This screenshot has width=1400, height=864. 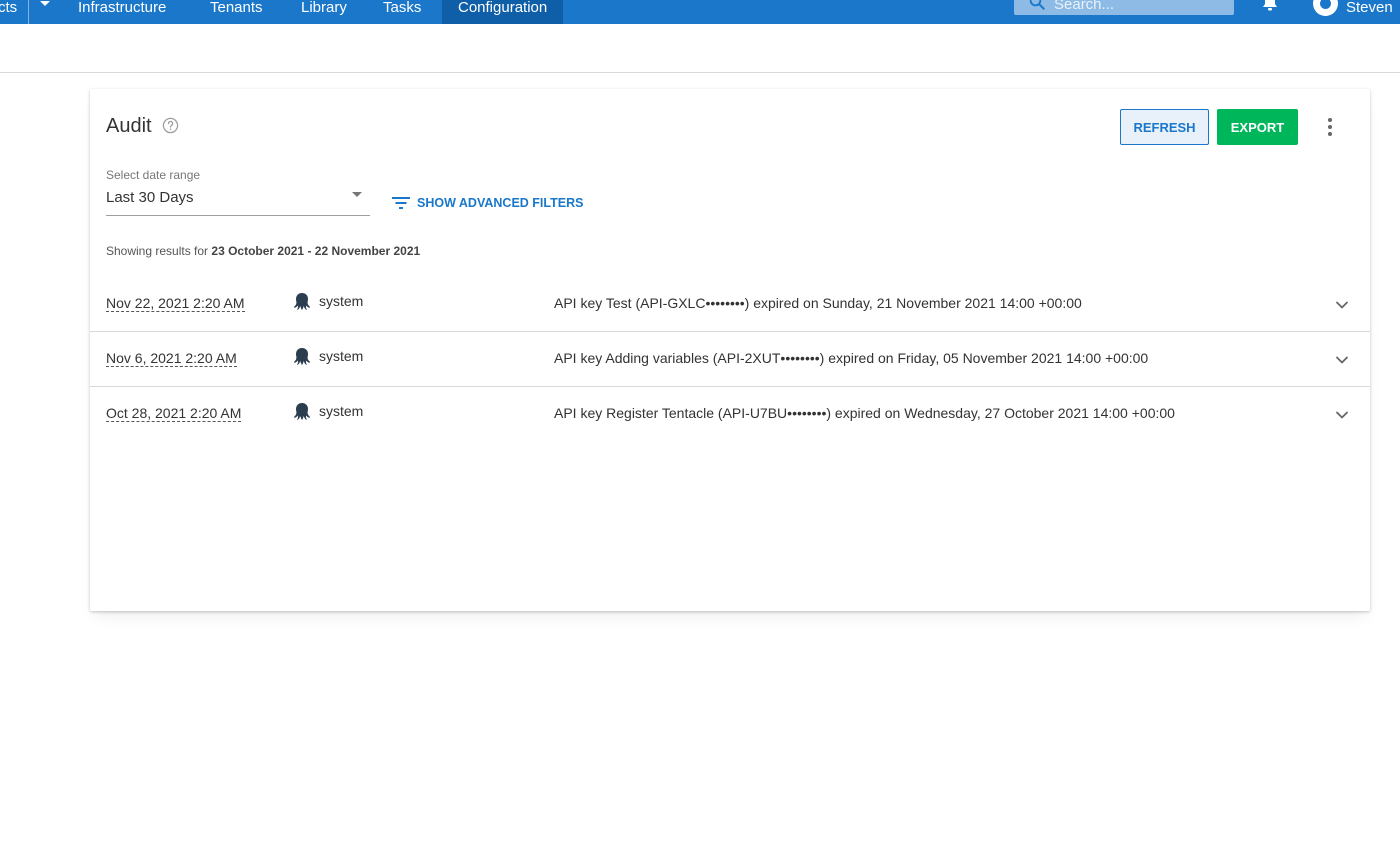 I want to click on search-icon, so click(x=1037, y=5).